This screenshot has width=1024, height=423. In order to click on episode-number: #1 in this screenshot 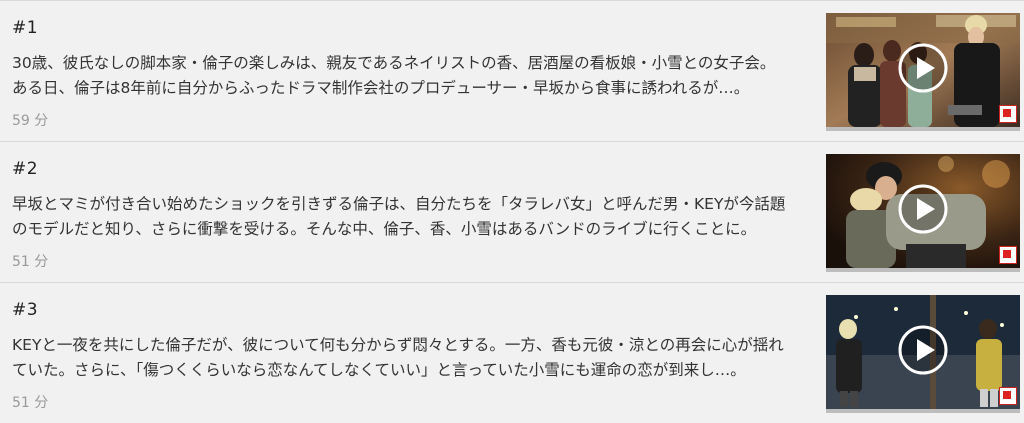, I will do `click(25, 28)`.